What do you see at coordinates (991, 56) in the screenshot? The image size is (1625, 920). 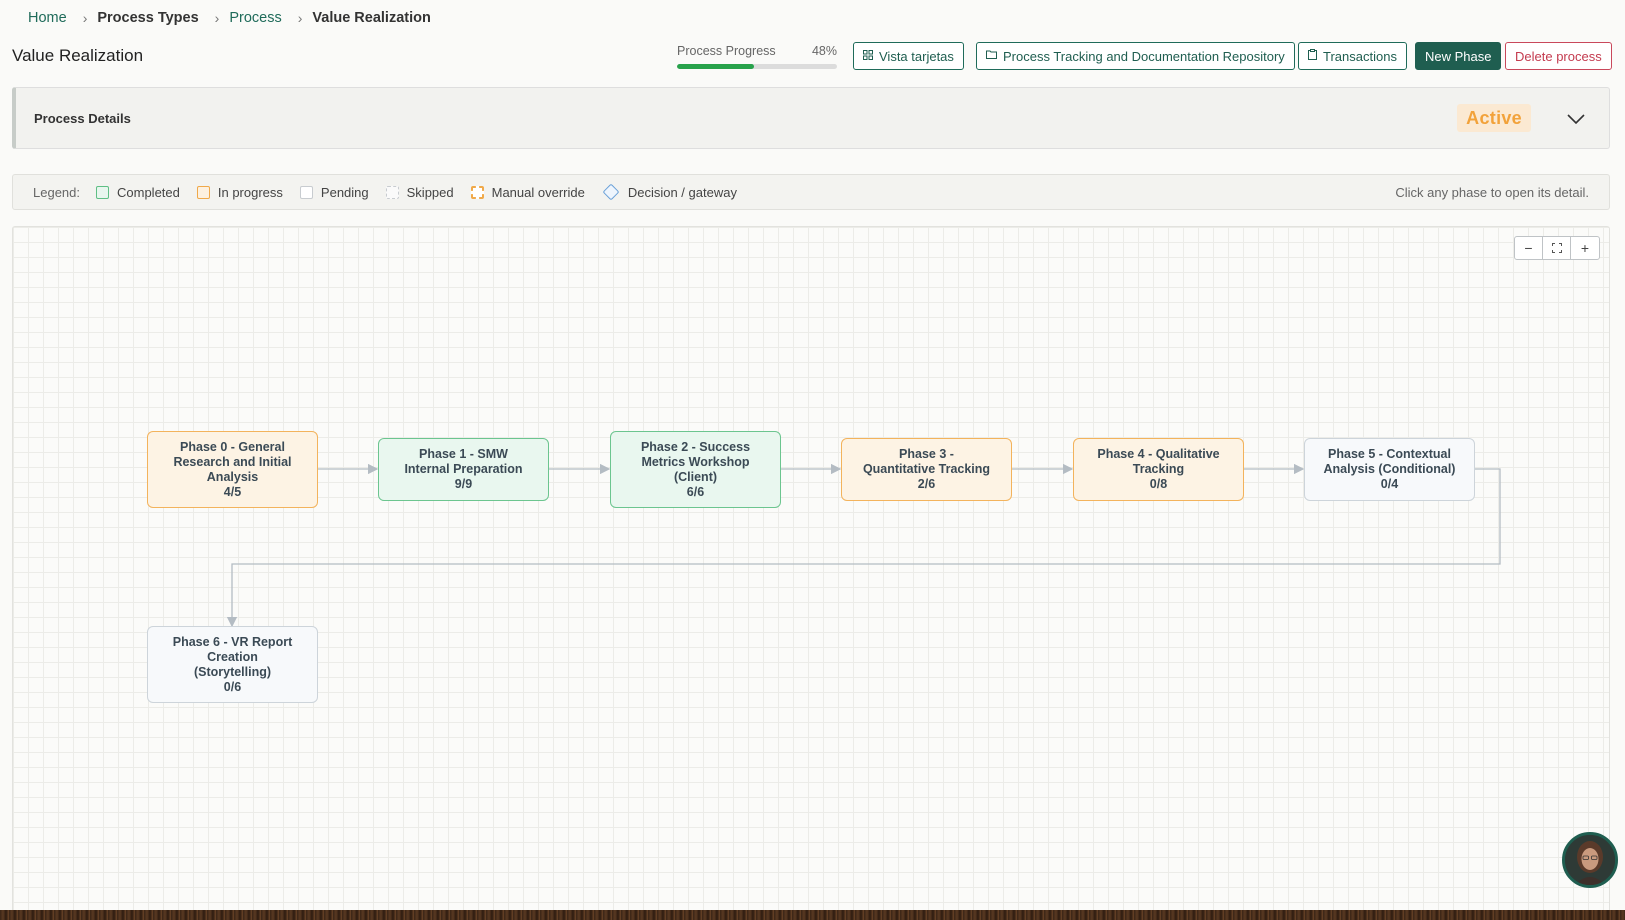 I see `folder-icon` at bounding box center [991, 56].